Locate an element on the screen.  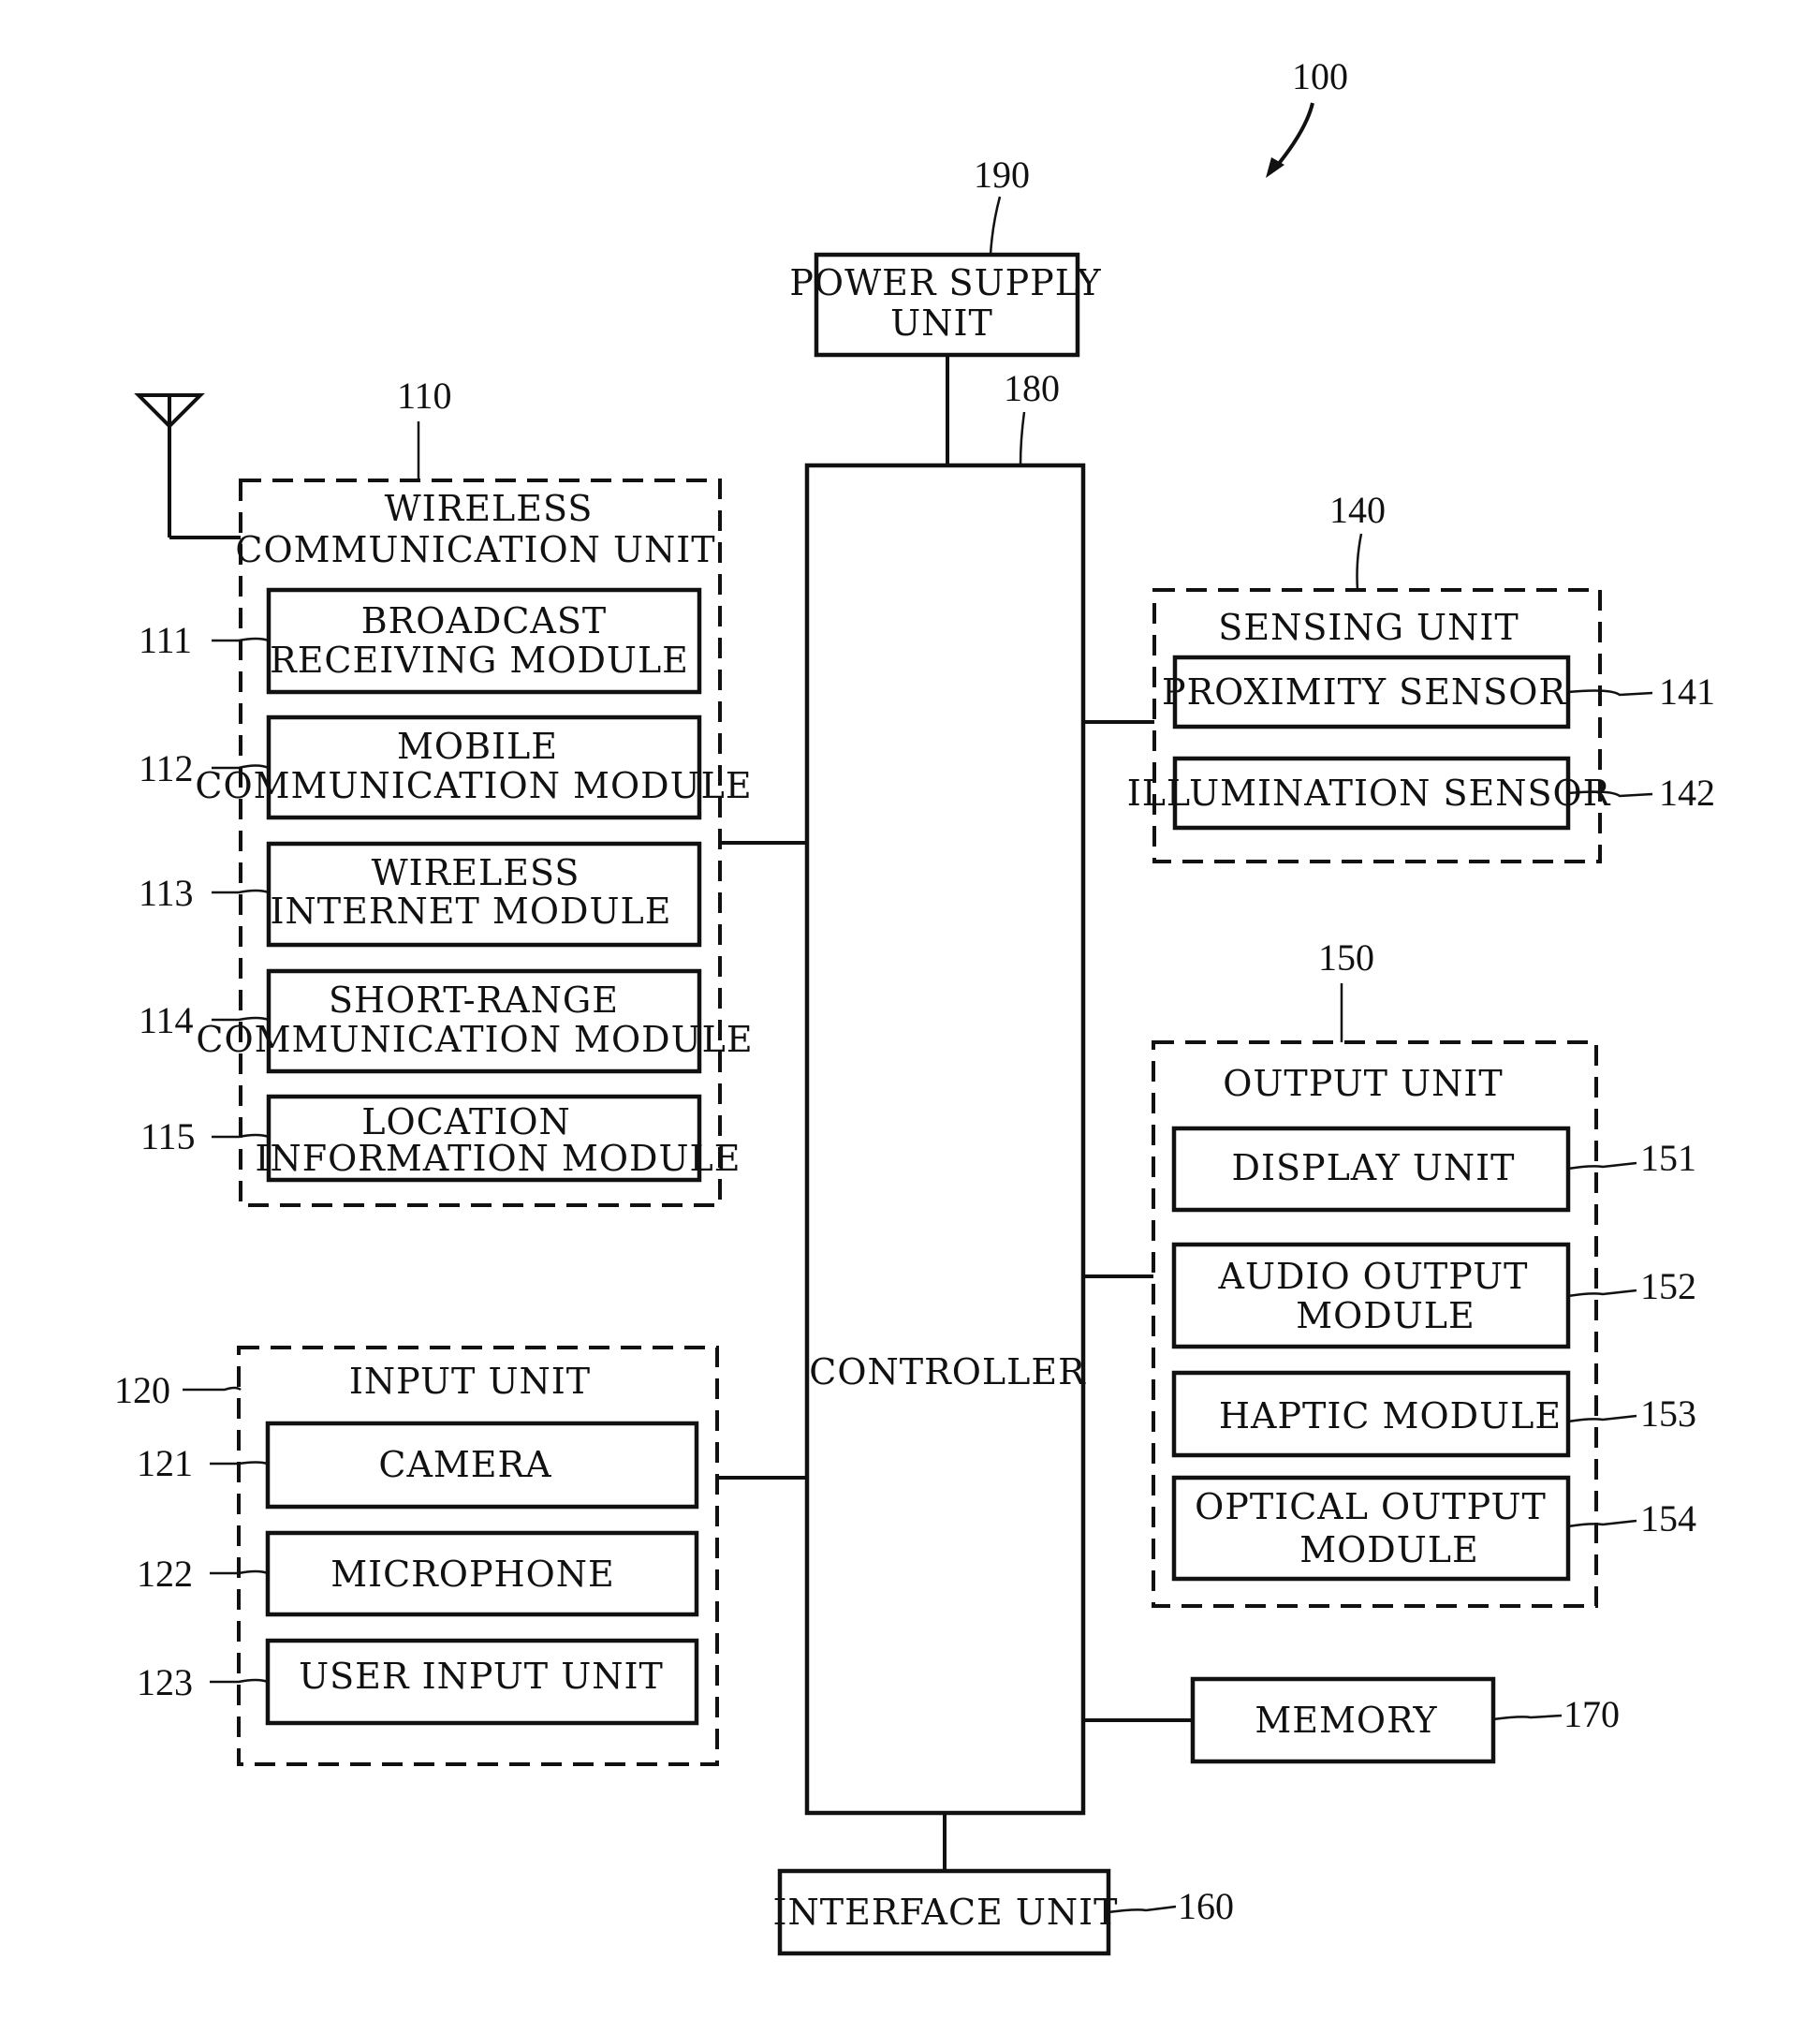
svg-text: INFORMATION MODULE is located at coordinates (498, 1159).